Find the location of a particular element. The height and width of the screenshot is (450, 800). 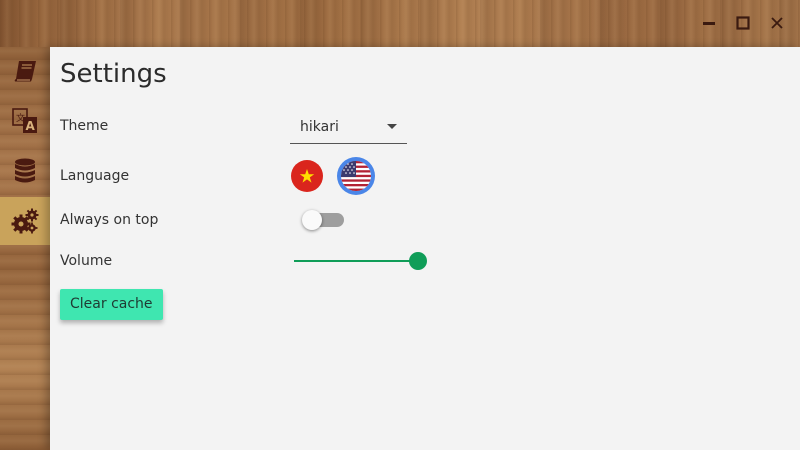

svg-text: A is located at coordinates (31, 126).